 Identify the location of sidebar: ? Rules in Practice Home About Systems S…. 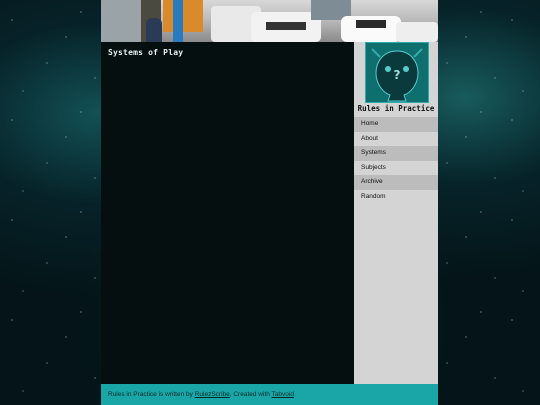
(396, 213).